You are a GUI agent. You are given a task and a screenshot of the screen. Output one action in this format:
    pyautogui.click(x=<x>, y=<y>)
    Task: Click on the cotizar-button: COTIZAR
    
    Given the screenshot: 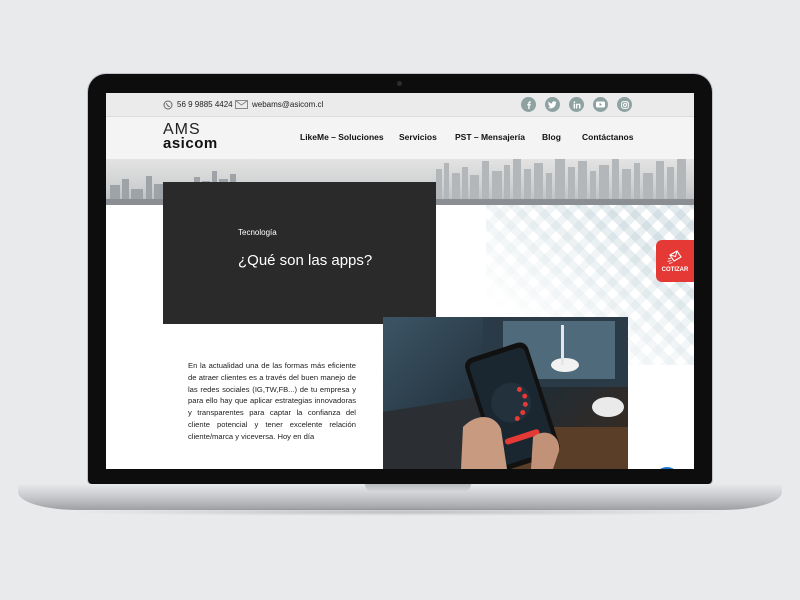 What is the action you would take?
    pyautogui.click(x=675, y=261)
    